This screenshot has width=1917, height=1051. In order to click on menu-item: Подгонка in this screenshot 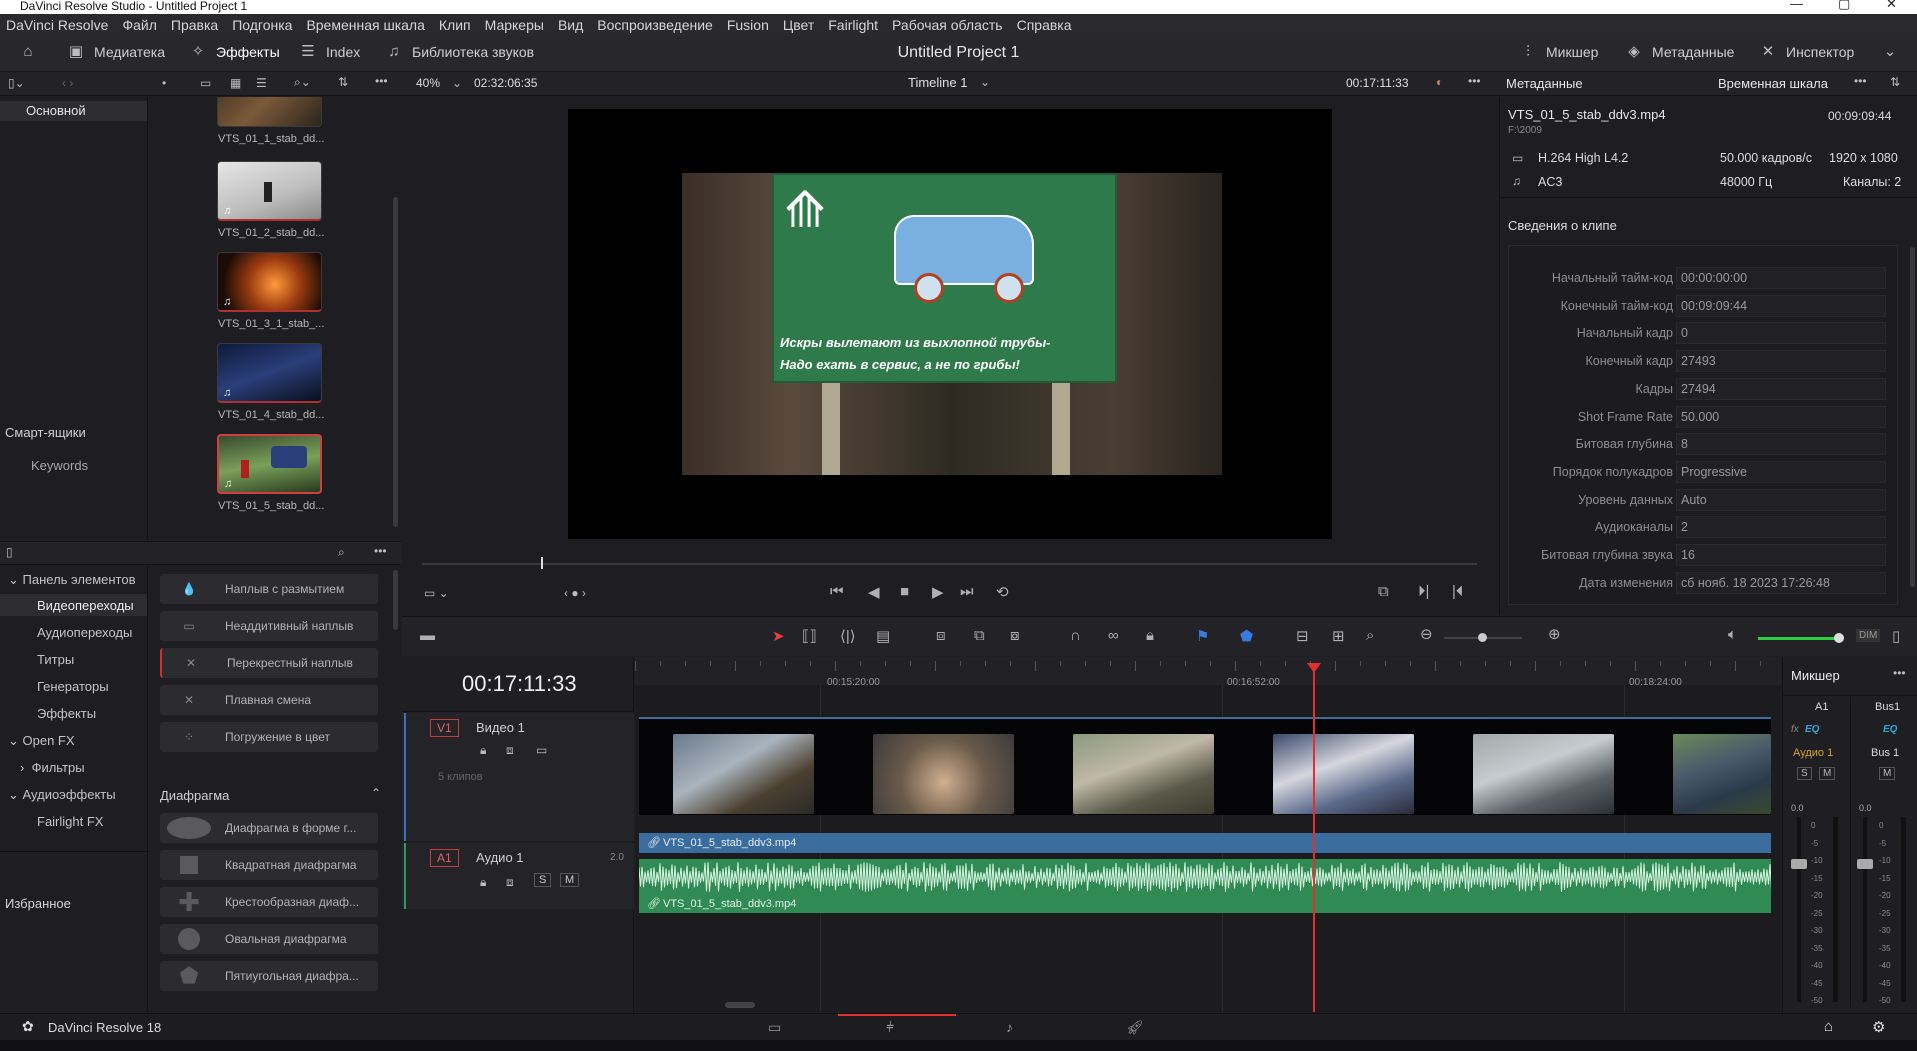, I will do `click(262, 25)`.